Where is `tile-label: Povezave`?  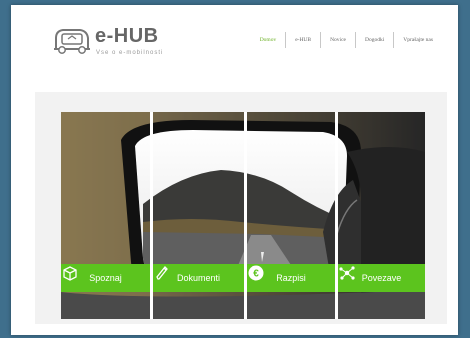
tile-label: Povezave is located at coordinates (381, 278).